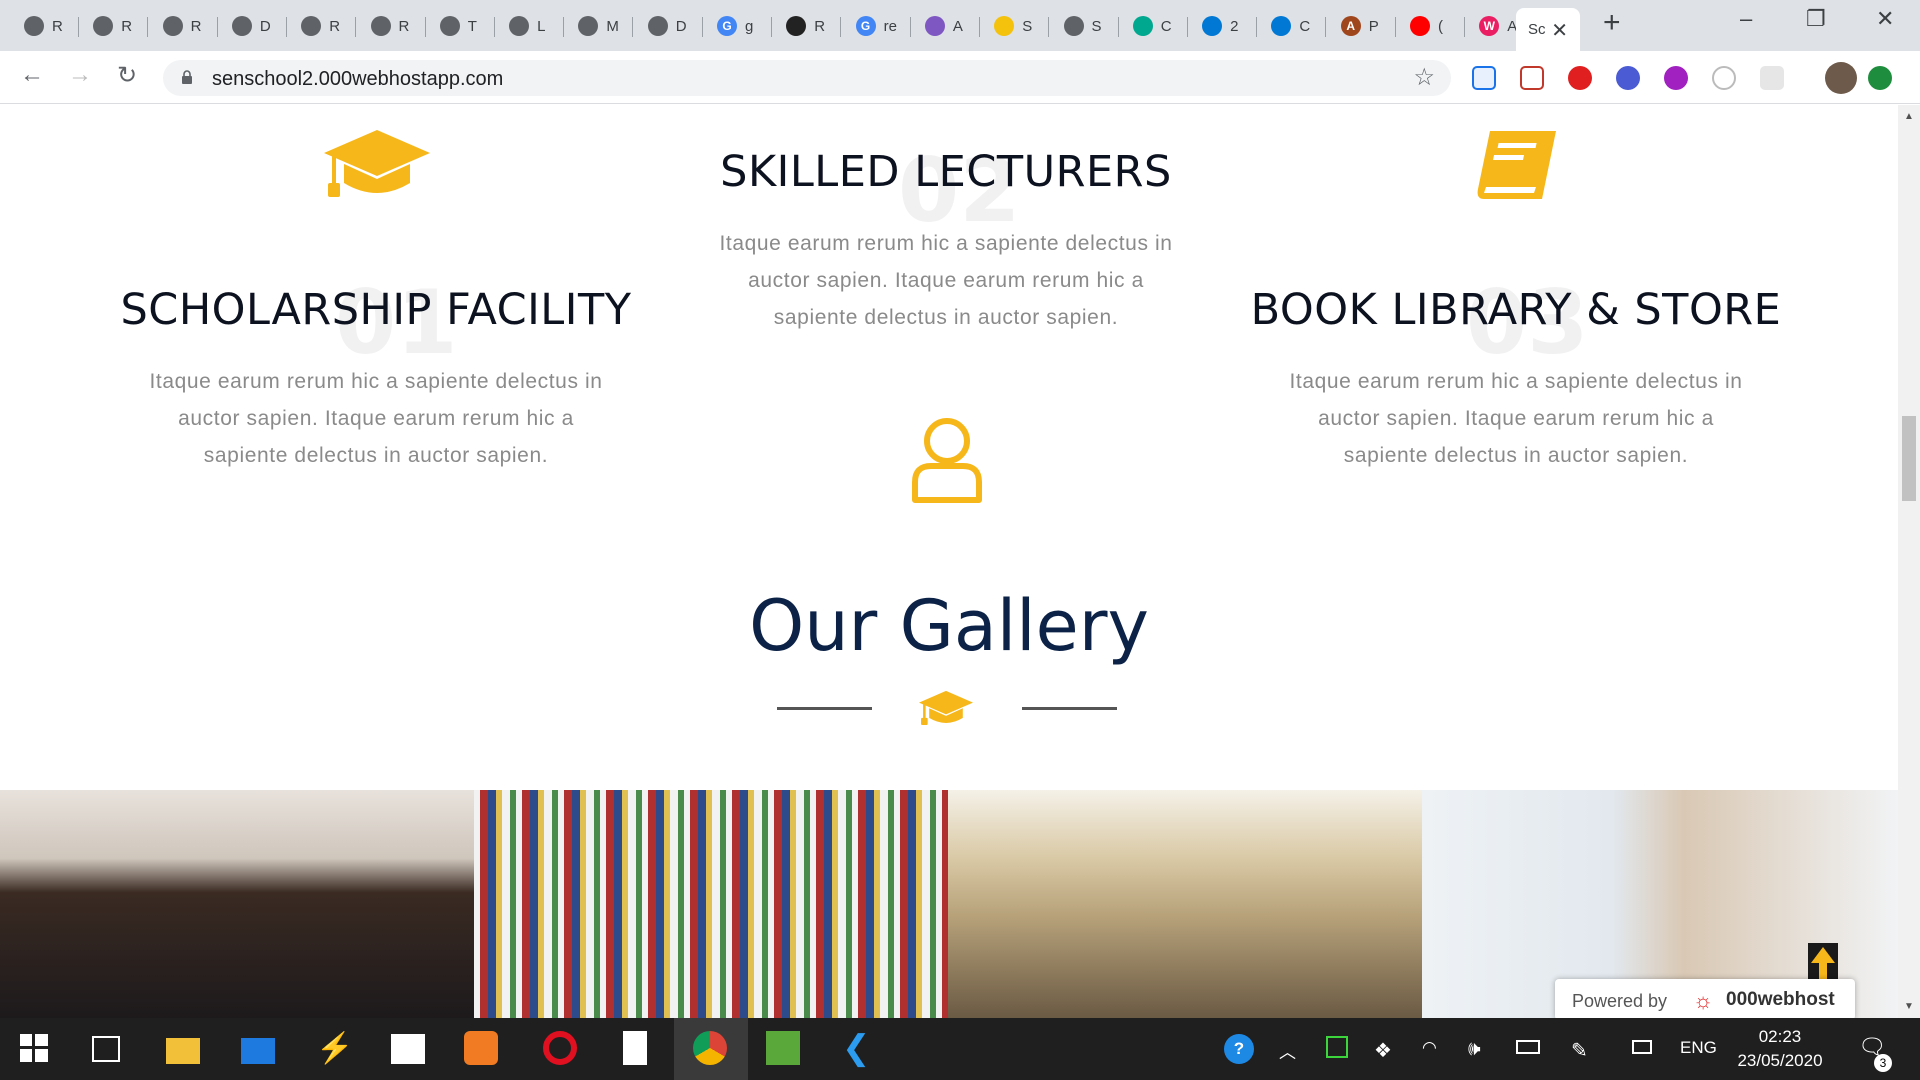 Image resolution: width=1920 pixels, height=1080 pixels. Describe the element at coordinates (1628, 78) in the screenshot. I see `check-extension-icon` at that location.